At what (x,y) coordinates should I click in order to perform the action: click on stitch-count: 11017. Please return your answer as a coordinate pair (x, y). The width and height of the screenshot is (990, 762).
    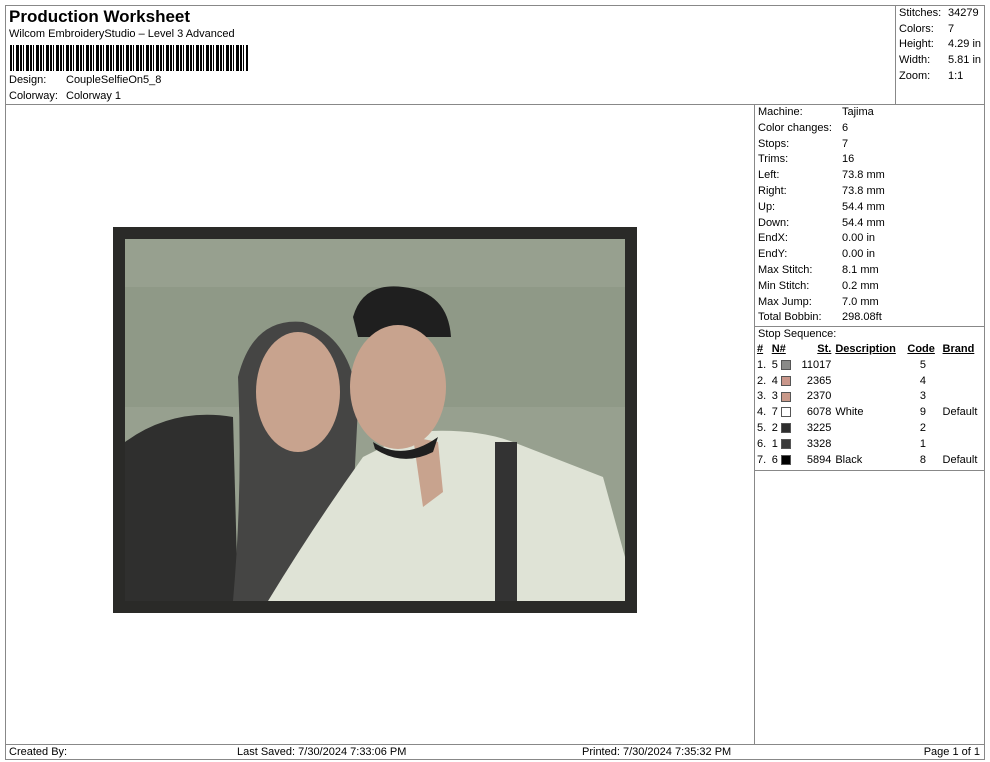
    Looking at the image, I should click on (816, 364).